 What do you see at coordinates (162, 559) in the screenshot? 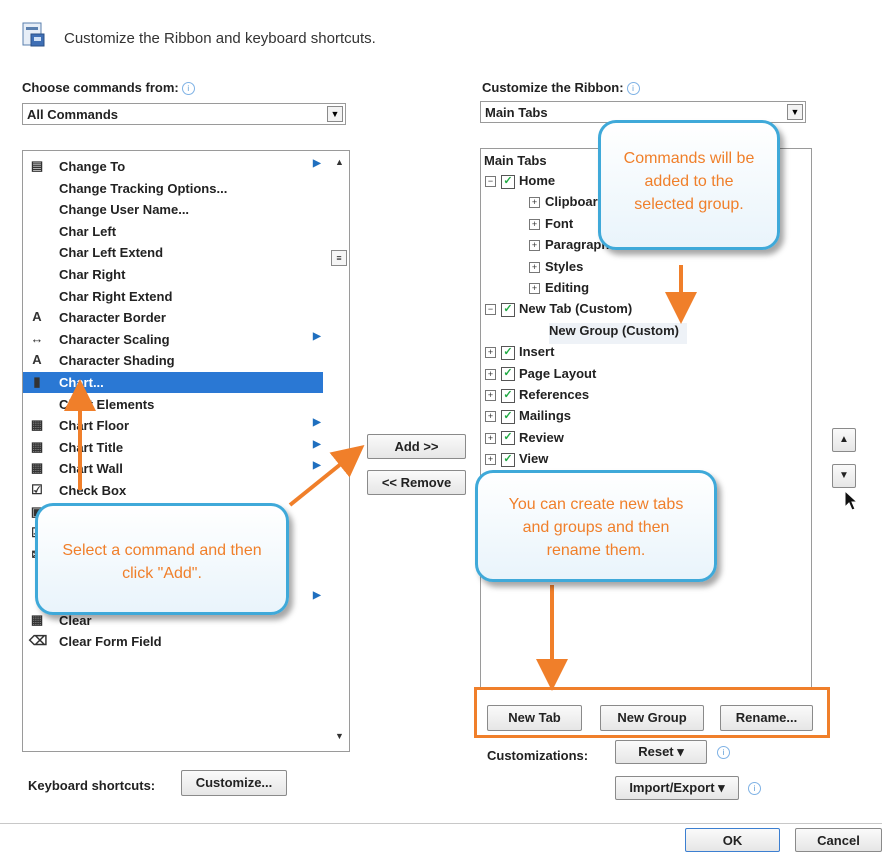
I see `callout-select-command: Select a command and then click "Add".` at bounding box center [162, 559].